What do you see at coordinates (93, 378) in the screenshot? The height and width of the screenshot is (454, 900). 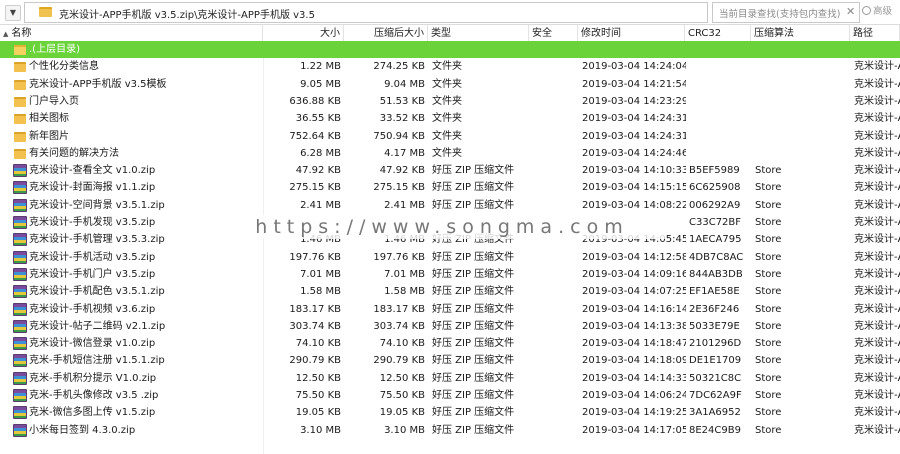 I see `name-cell: 克米-手机积分提示 V1.0.zip` at bounding box center [93, 378].